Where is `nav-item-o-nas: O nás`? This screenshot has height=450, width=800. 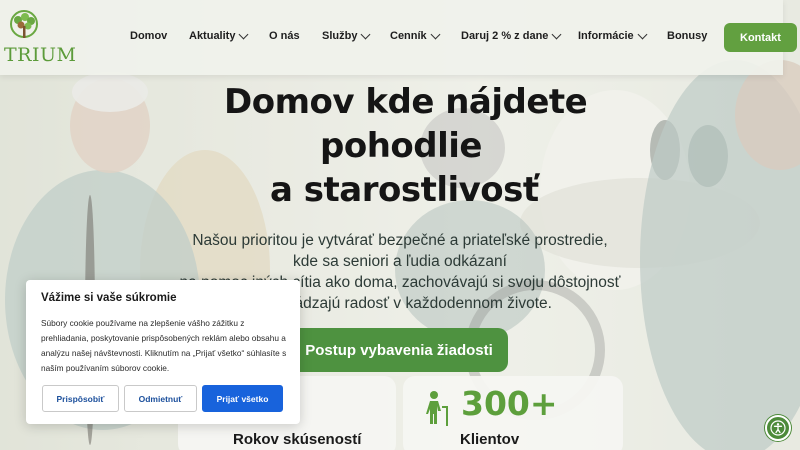
nav-item-o-nas: O nás is located at coordinates (284, 36).